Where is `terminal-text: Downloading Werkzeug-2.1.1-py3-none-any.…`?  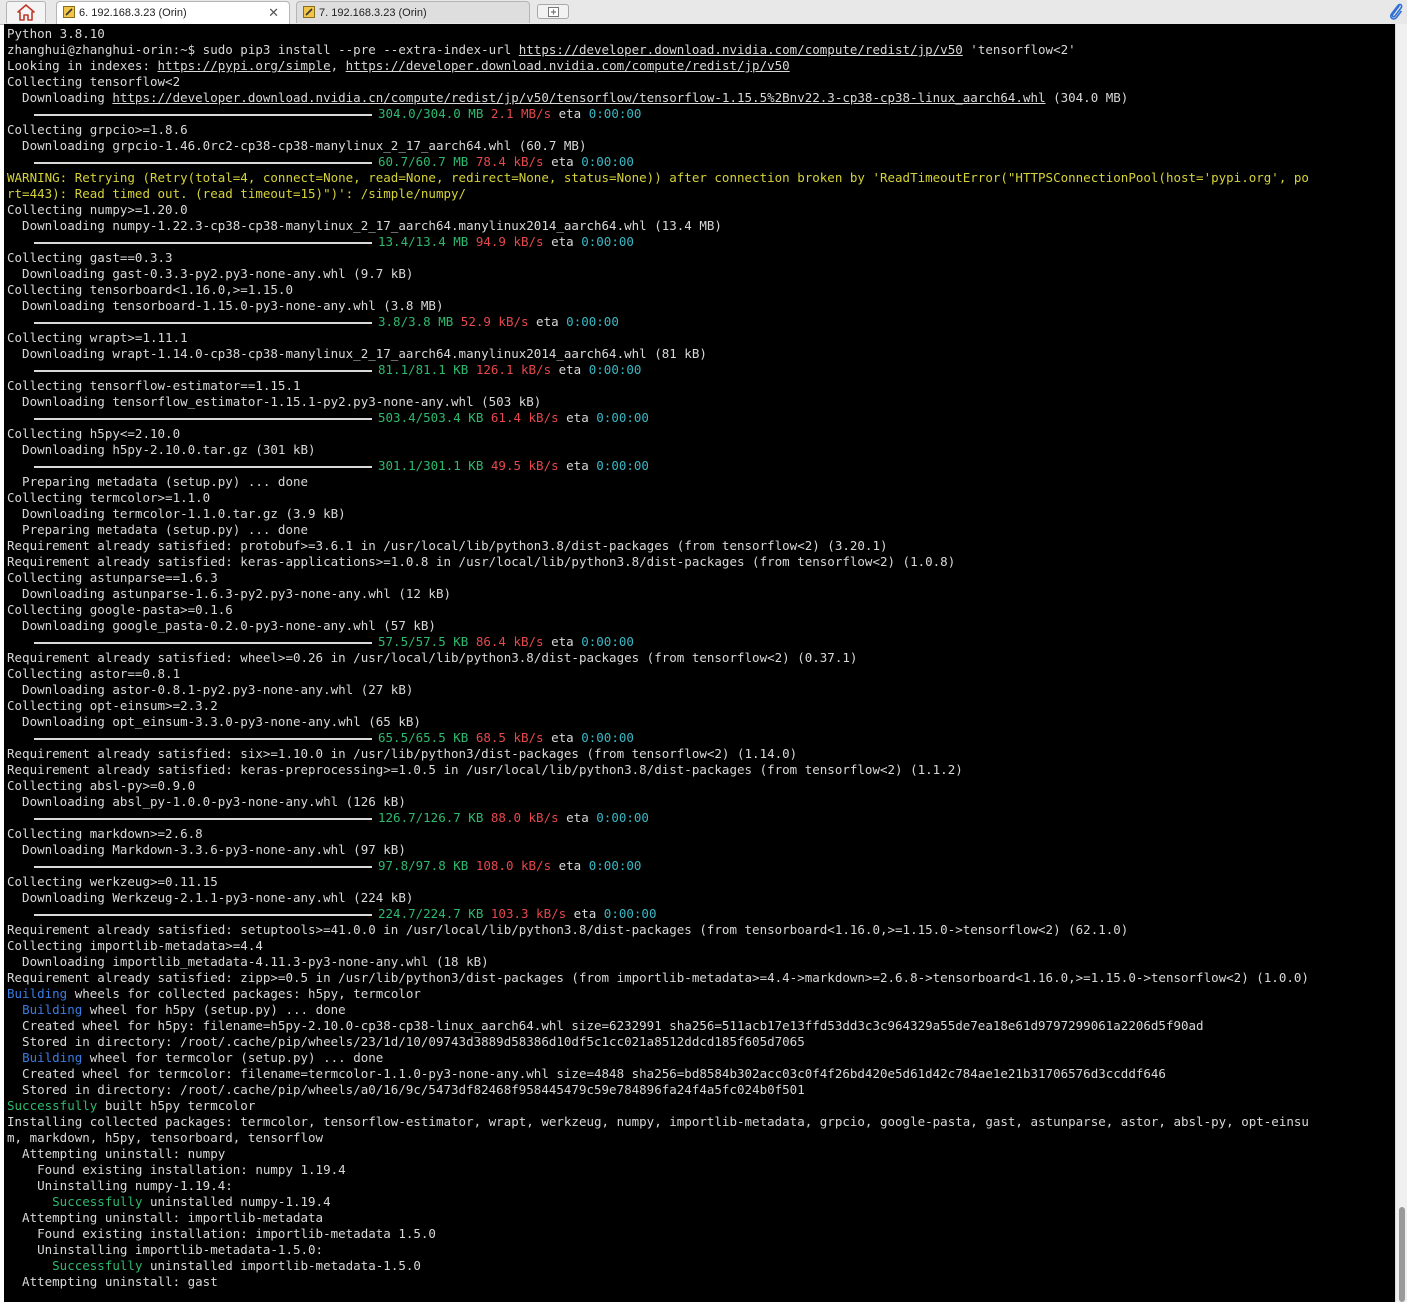 terminal-text: Downloading Werkzeug-2.1.1-py3-none-any.… is located at coordinates (210, 897).